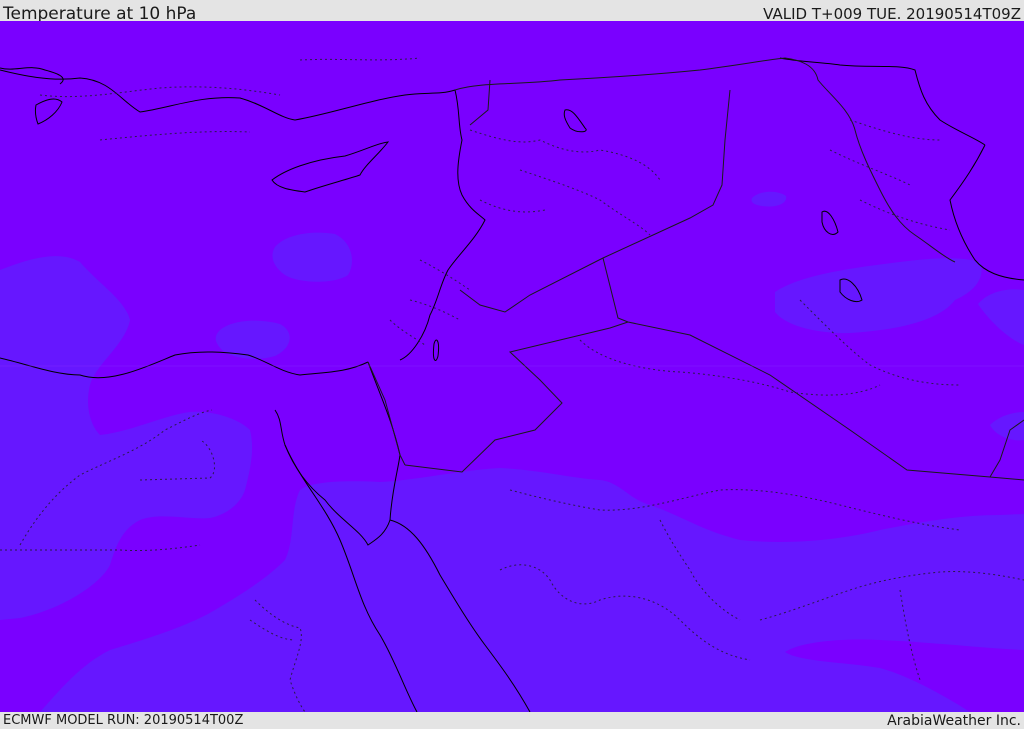 Image resolution: width=1024 pixels, height=729 pixels. What do you see at coordinates (123, 720) in the screenshot?
I see `model-run-label: ECMWF MODEL RUN: 20190514T00Z` at bounding box center [123, 720].